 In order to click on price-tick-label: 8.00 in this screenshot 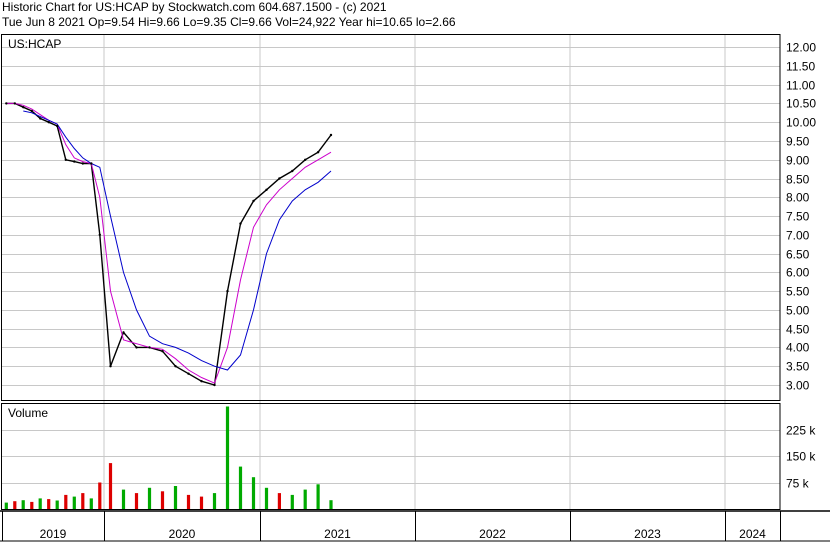, I will do `click(798, 198)`.